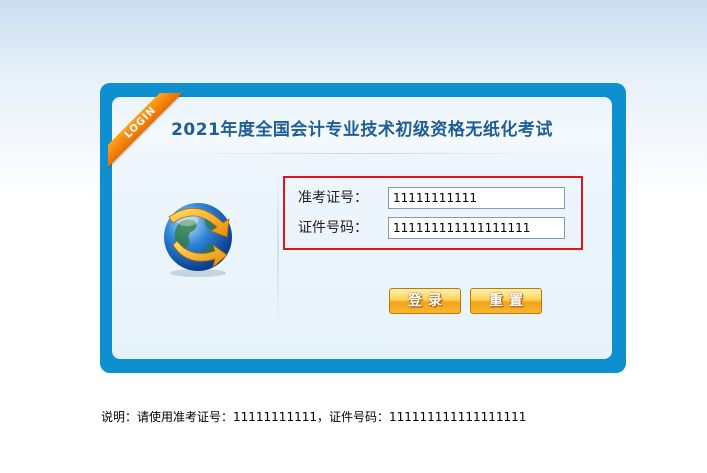 The width and height of the screenshot is (707, 473). Describe the element at coordinates (476, 228) in the screenshot. I see `id-number-input` at that location.